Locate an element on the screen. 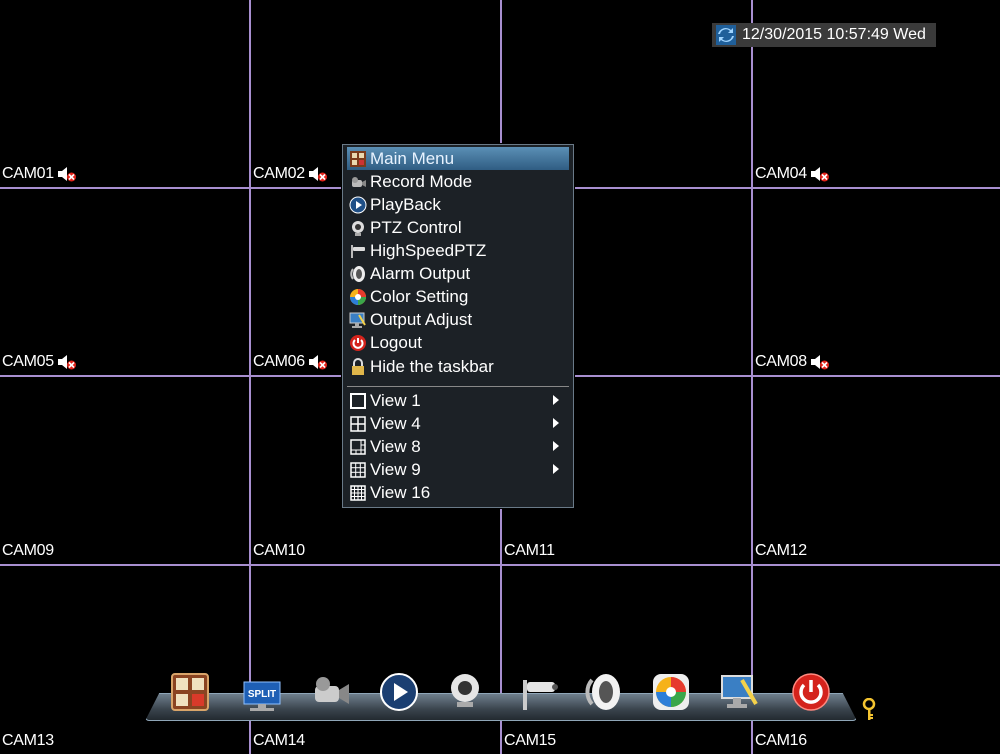  split-label: SPLIT is located at coordinates (262, 694).